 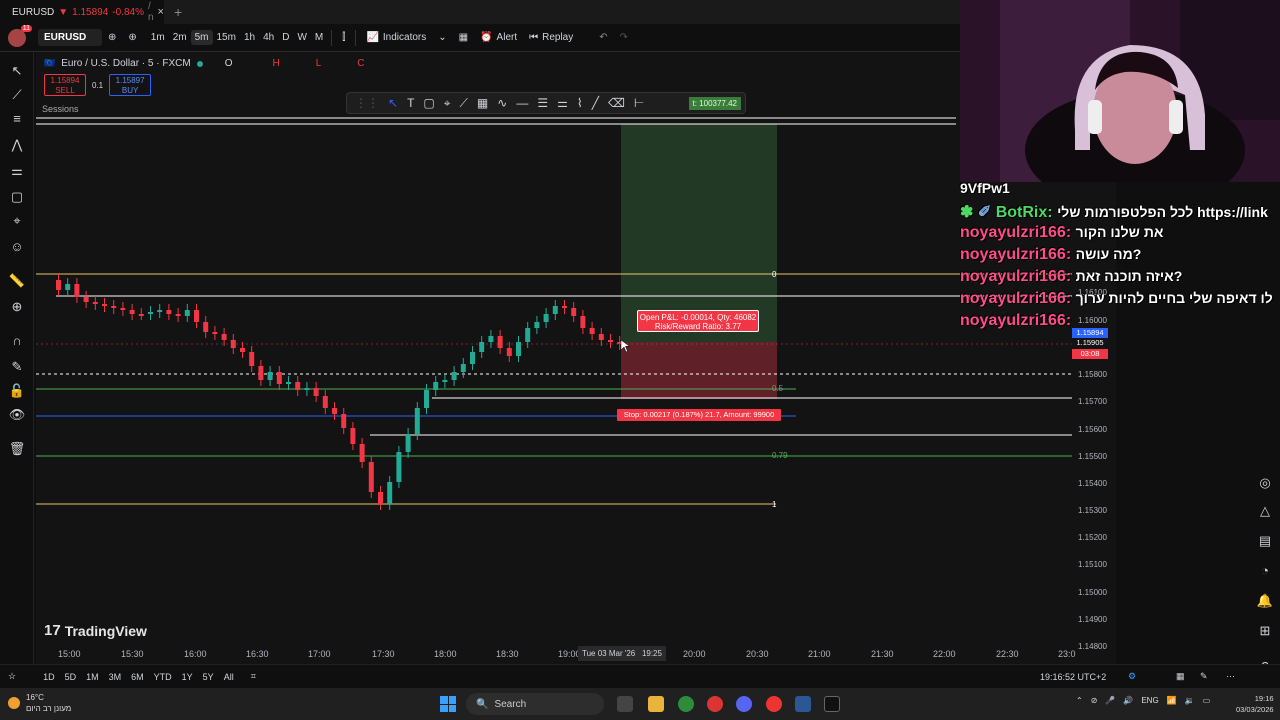 I want to click on marker-icon: ⌖, so click(x=447, y=103).